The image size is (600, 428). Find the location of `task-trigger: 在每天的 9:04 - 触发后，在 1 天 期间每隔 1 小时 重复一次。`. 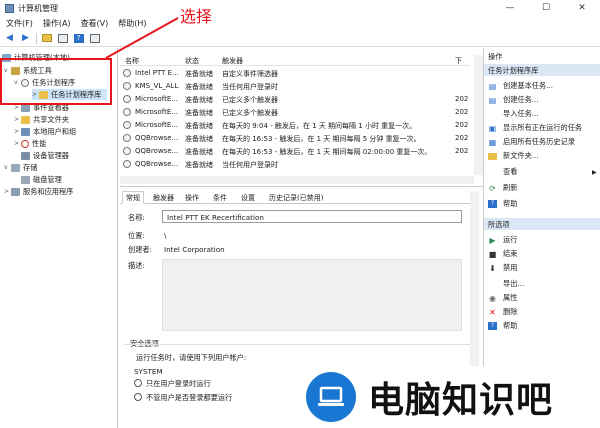

task-trigger: 在每天的 9:04 - 触发后，在 1 天 期间每隔 1 小时 重复一次。 is located at coordinates (319, 126).